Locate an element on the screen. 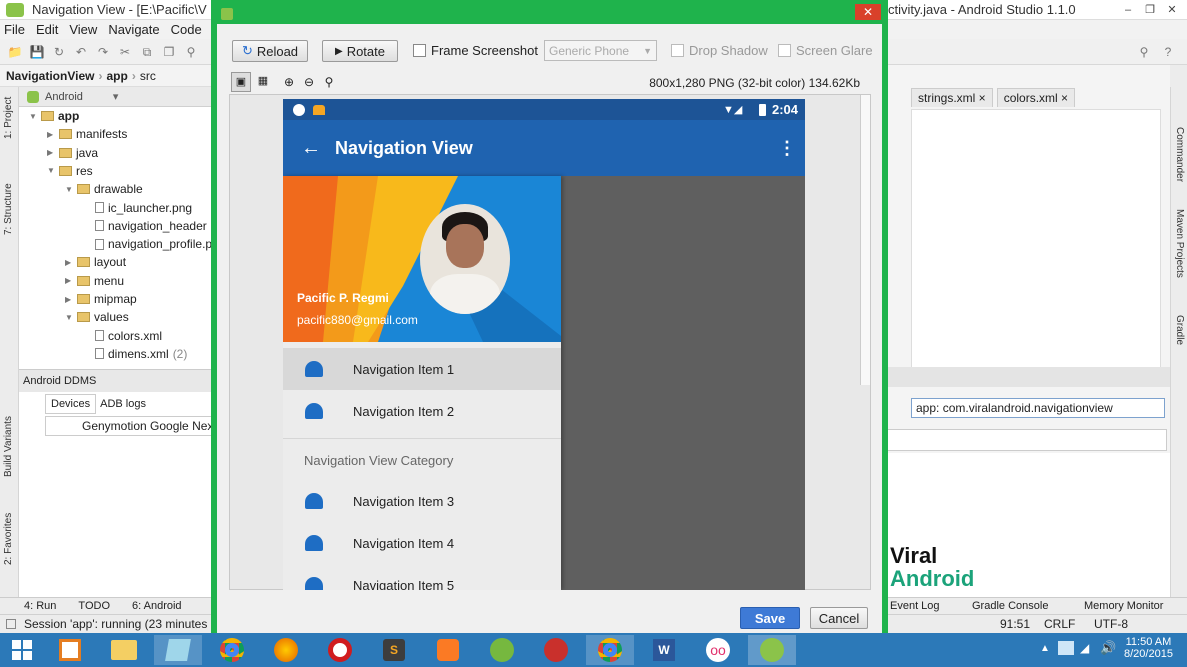 This screenshot has height=667, width=1187. android-studio-taskbar-icon is located at coordinates (772, 650).